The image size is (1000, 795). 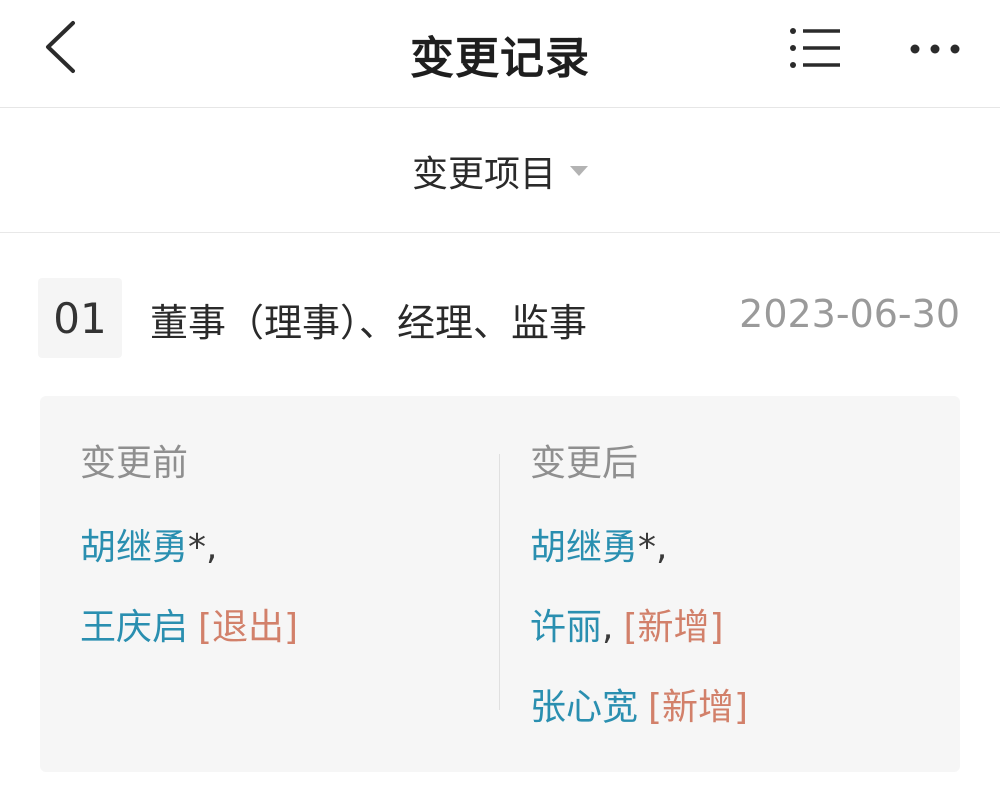 What do you see at coordinates (608, 627) in the screenshot?
I see `person-suffix: ,` at bounding box center [608, 627].